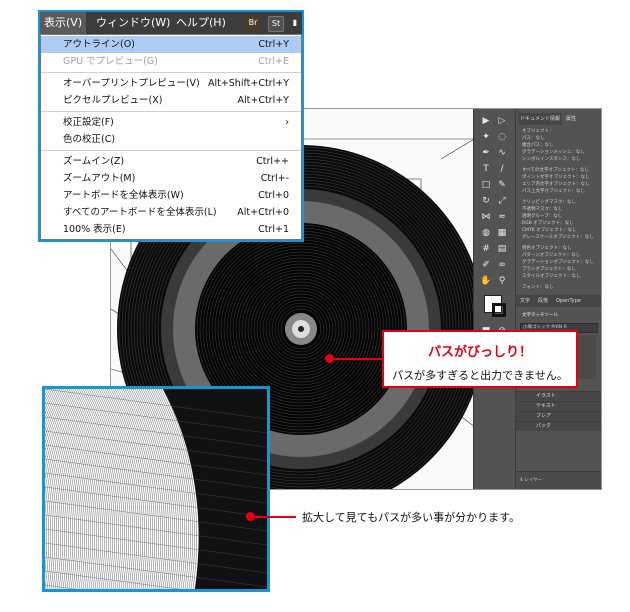  What do you see at coordinates (540, 119) in the screenshot?
I see `tab-document-info: ドキュメント情報` at bounding box center [540, 119].